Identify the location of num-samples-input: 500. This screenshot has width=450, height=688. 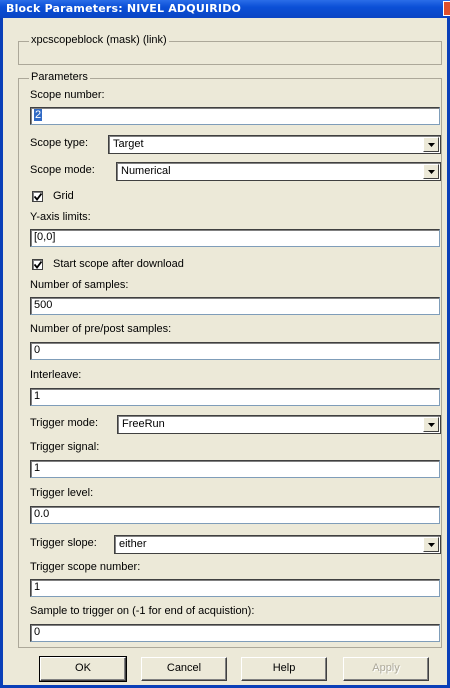
(235, 306).